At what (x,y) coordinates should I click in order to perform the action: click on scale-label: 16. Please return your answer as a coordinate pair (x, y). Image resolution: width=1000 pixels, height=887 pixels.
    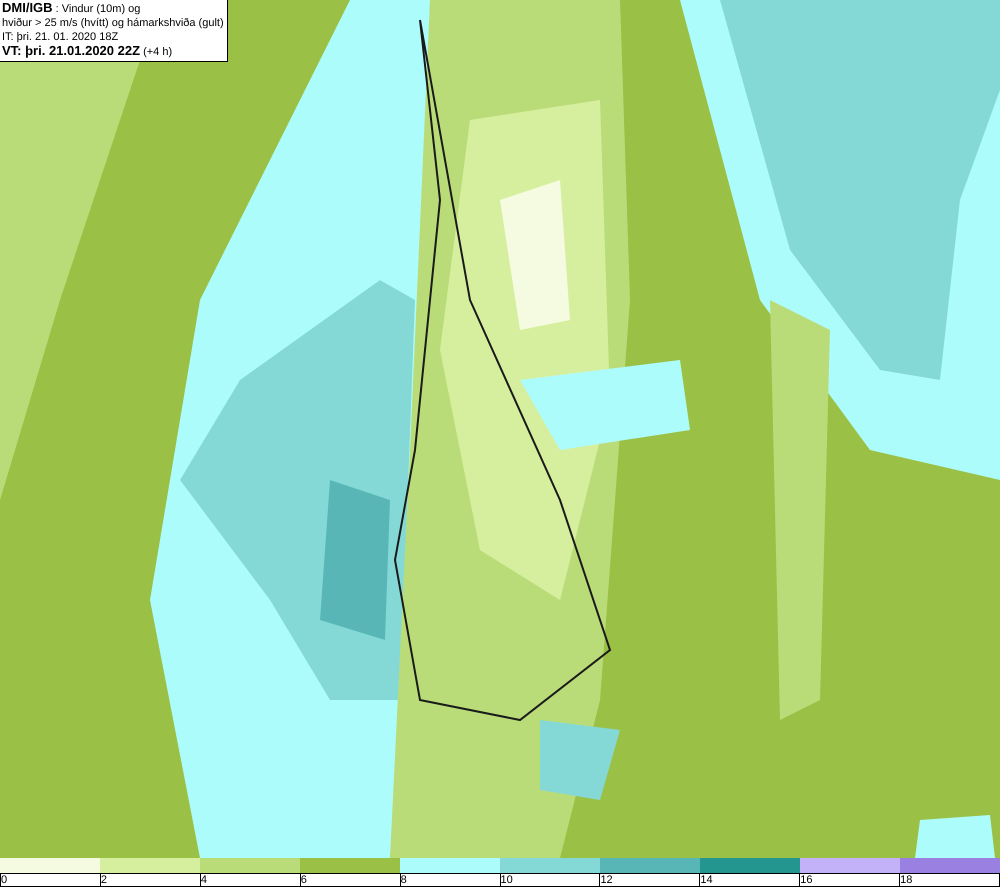
    Looking at the image, I should click on (806, 880).